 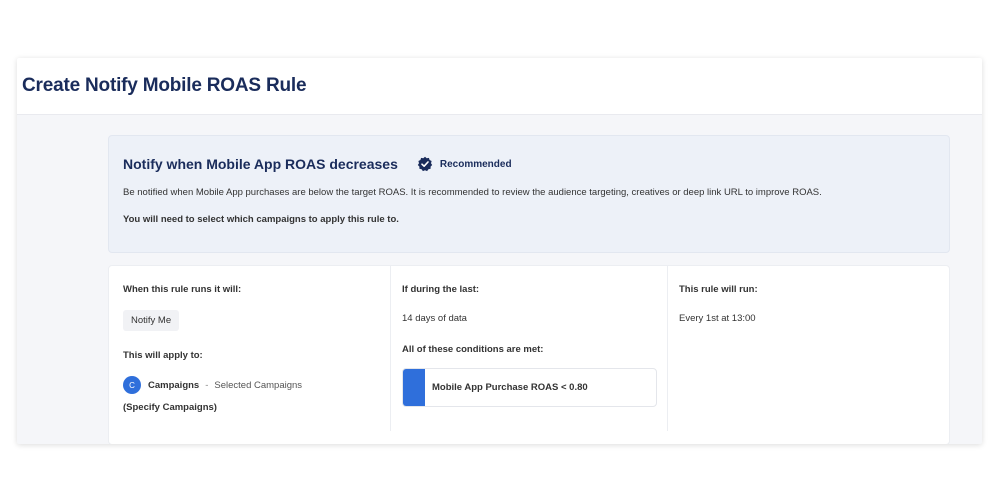 What do you see at coordinates (414, 387) in the screenshot?
I see `condition-accent-bar` at bounding box center [414, 387].